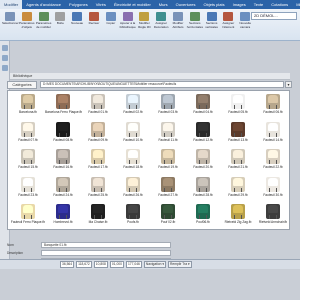 The width and height of the screenshot is (320, 300). What do you see at coordinates (133, 191) in the screenshot?
I see `library-item: Fauteuil 26.fb` at bounding box center [133, 191].